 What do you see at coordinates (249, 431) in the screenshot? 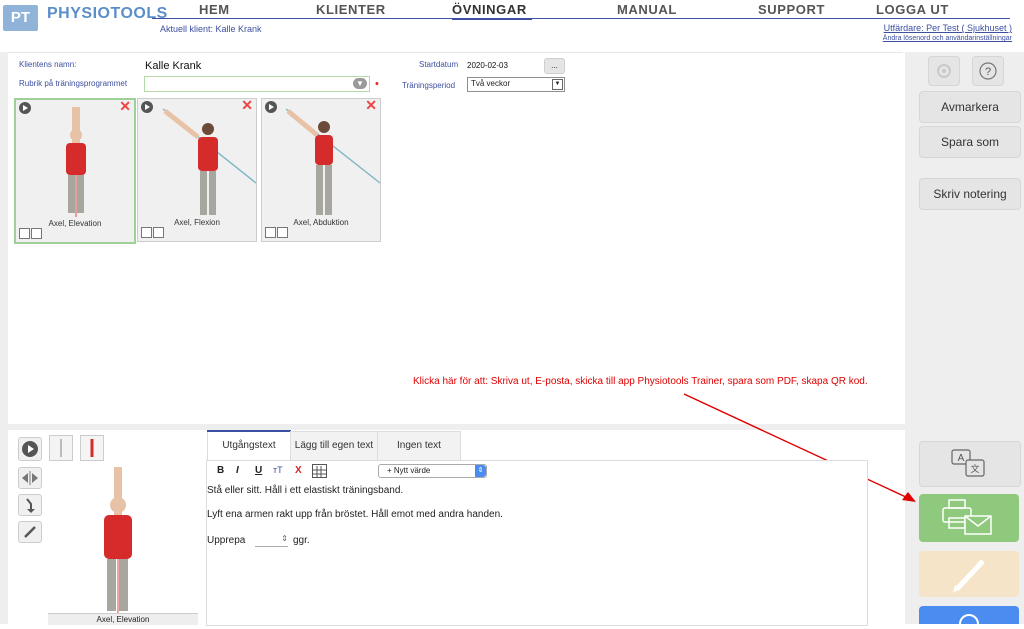
I see `tab-active-indicator` at bounding box center [249, 431].